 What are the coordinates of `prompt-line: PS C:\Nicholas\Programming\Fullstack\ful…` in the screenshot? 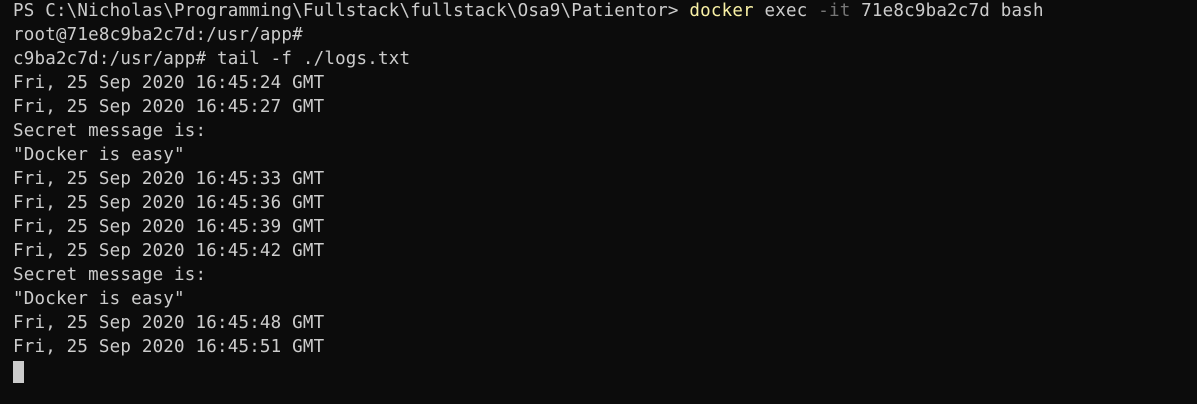 It's located at (605, 11).